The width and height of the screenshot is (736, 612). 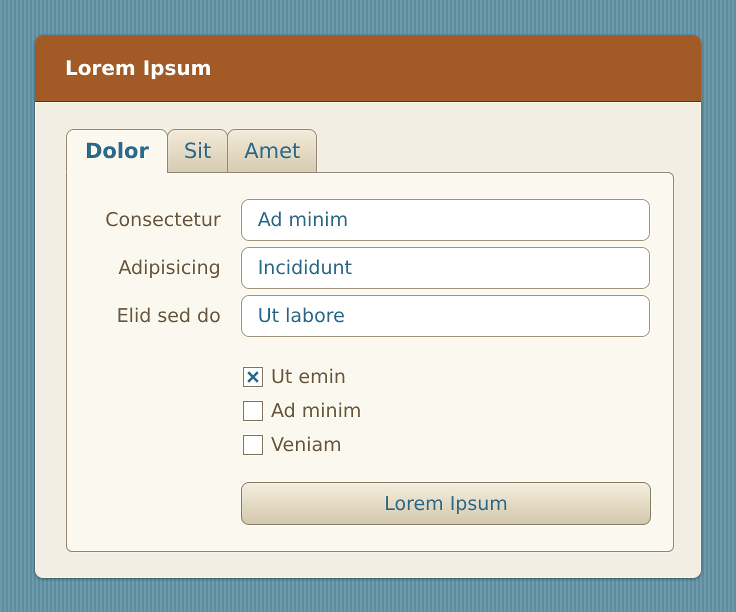 What do you see at coordinates (117, 151) in the screenshot?
I see `tab: Dolor` at bounding box center [117, 151].